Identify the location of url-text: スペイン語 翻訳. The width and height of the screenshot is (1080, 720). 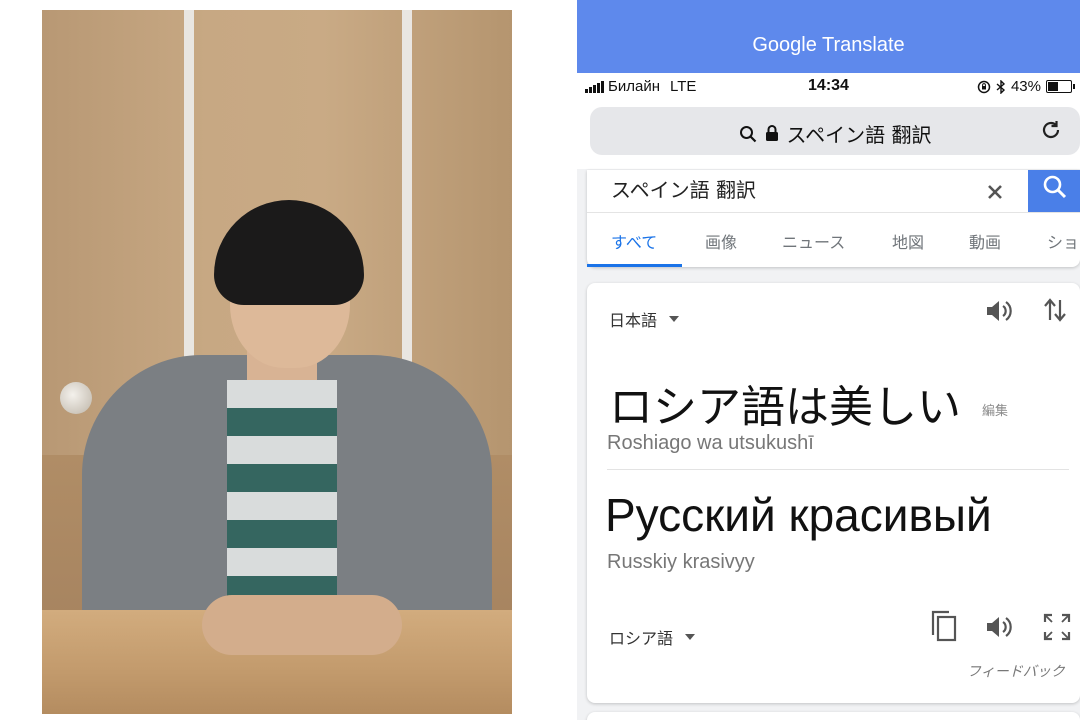
(859, 135).